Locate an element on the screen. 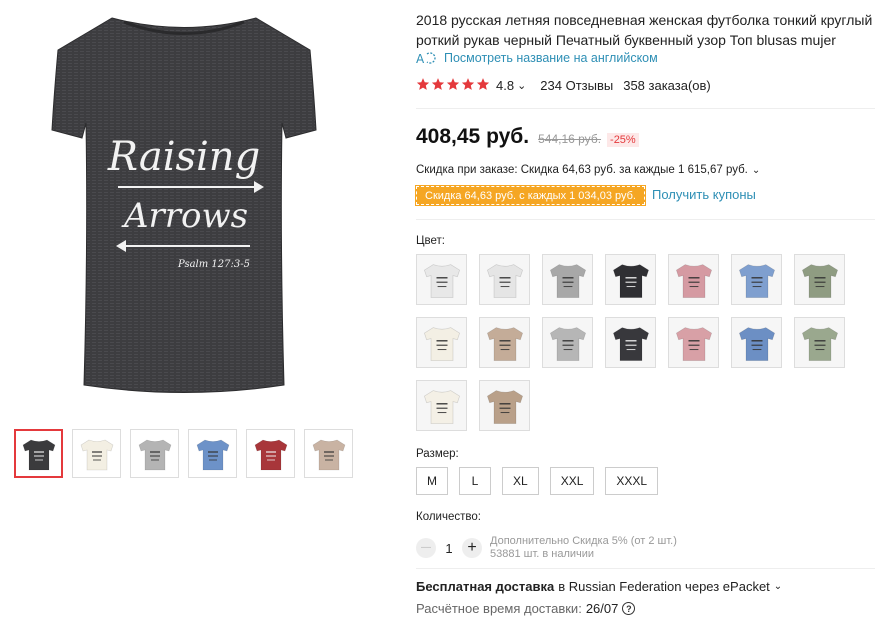  current-price: 408,45 руб. is located at coordinates (473, 136).